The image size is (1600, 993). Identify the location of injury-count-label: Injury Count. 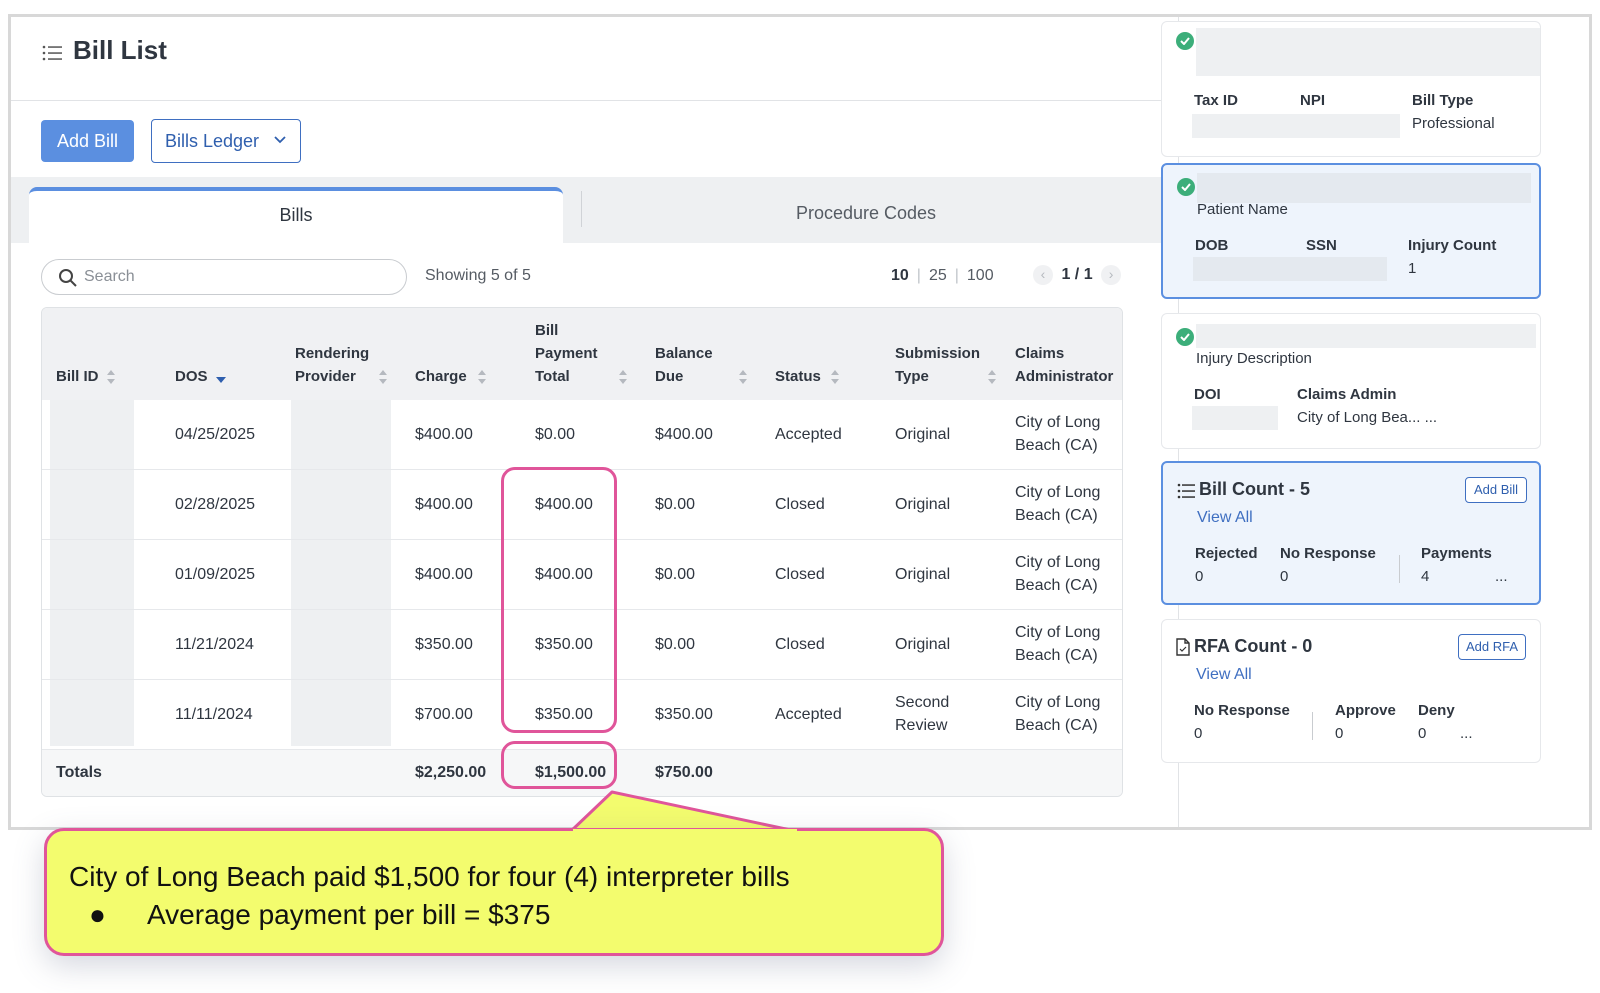
(1452, 245).